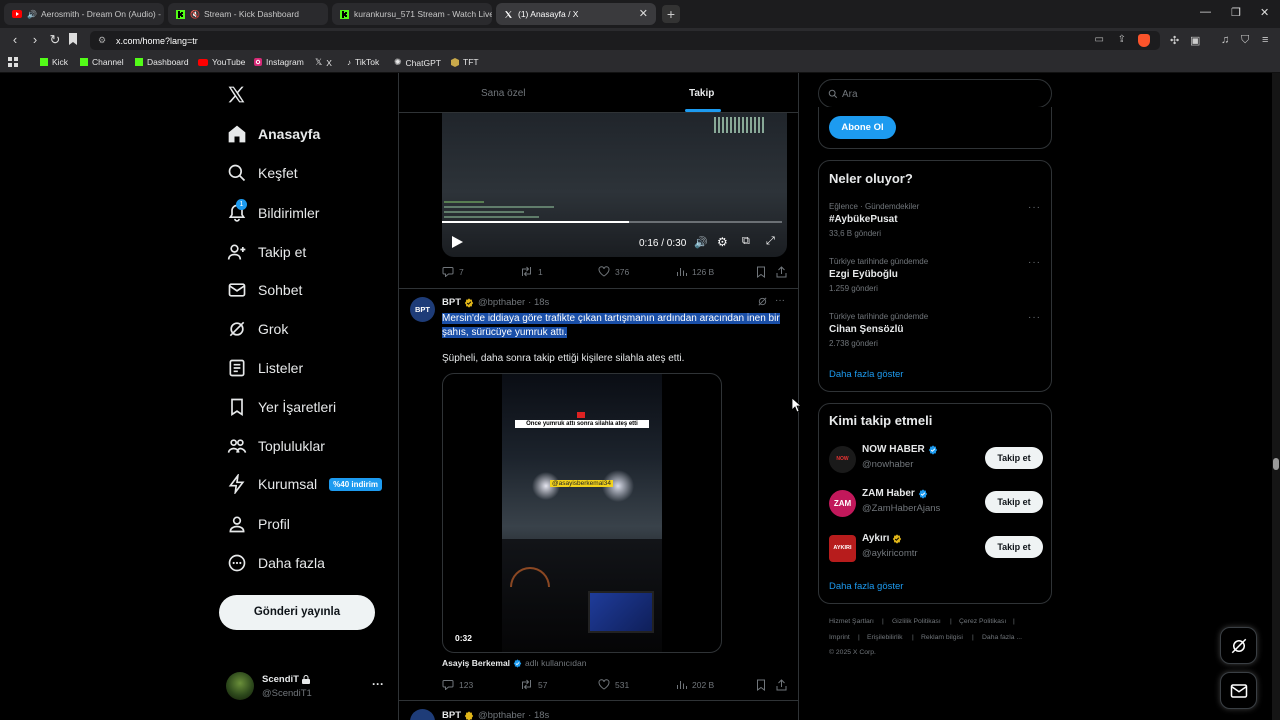 This screenshot has width=1280, height=720. What do you see at coordinates (451, 715) in the screenshot?
I see `tweet3-author-name: BPT` at bounding box center [451, 715].